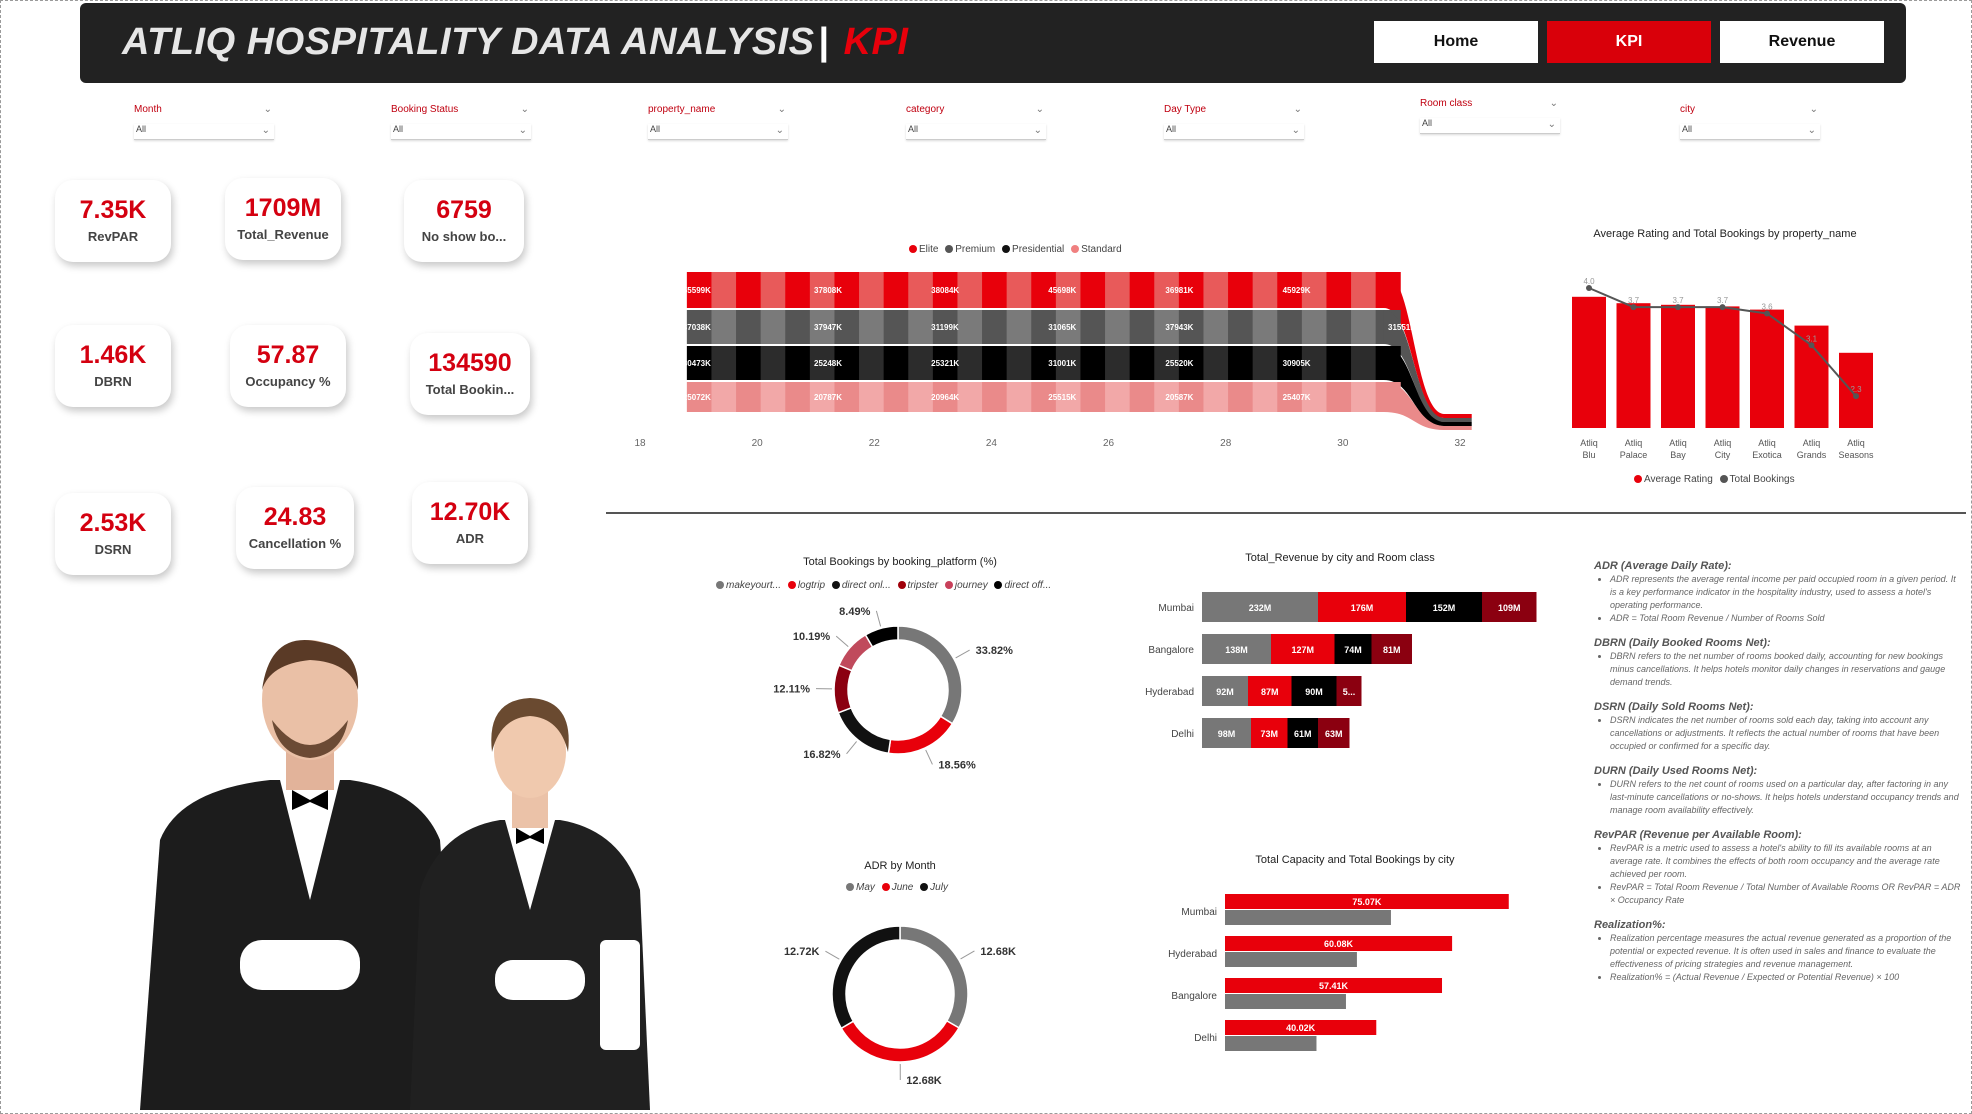 The height and width of the screenshot is (1114, 1972). I want to click on slicer-month: Month ⌄ All ⌄, so click(204, 122).